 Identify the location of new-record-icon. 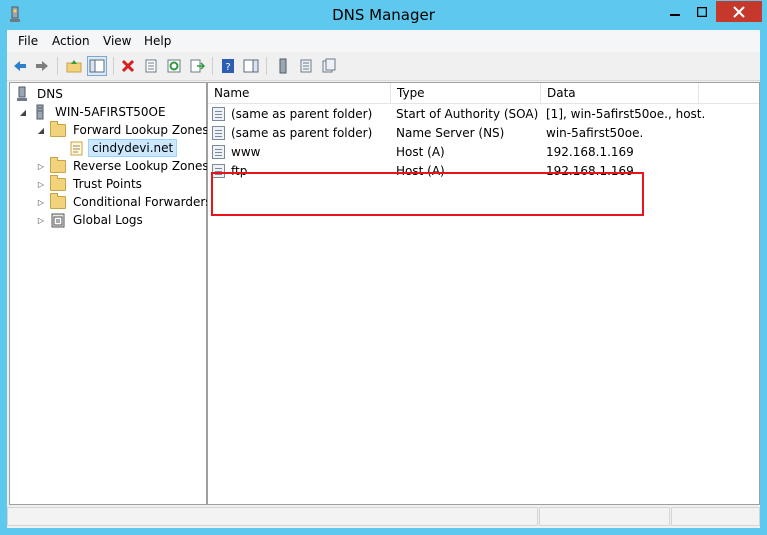
(306, 66).